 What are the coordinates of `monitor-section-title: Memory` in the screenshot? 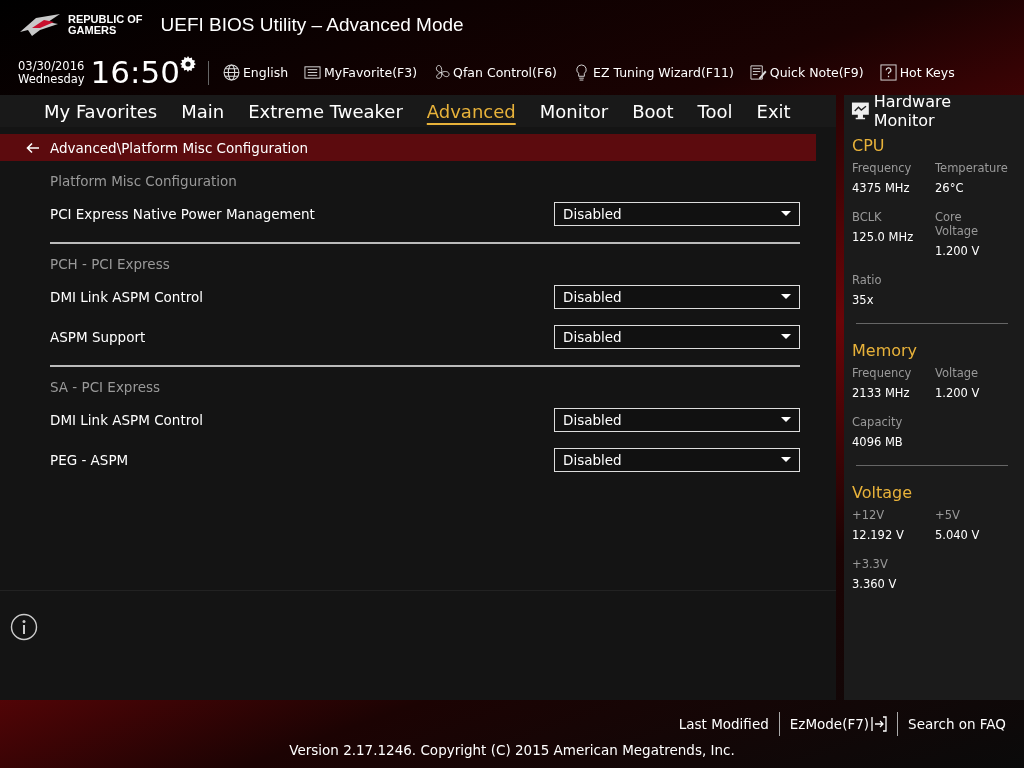 It's located at (885, 350).